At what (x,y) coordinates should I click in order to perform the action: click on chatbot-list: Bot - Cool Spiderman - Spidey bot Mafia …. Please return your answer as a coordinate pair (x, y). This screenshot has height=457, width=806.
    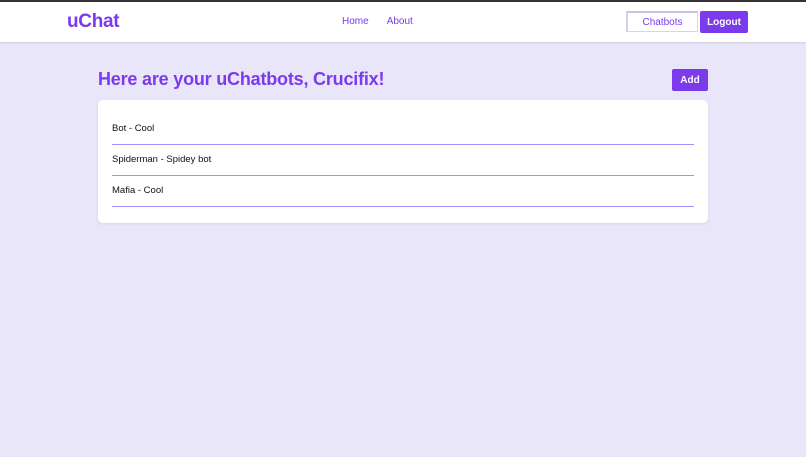
    Looking at the image, I should click on (403, 160).